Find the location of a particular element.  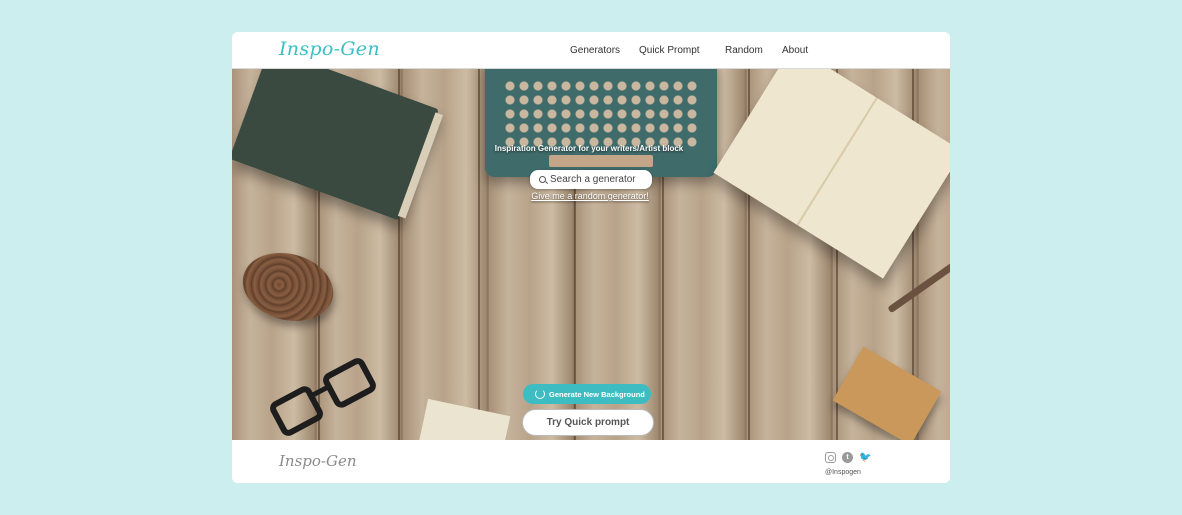

instagram-icon is located at coordinates (830, 457).